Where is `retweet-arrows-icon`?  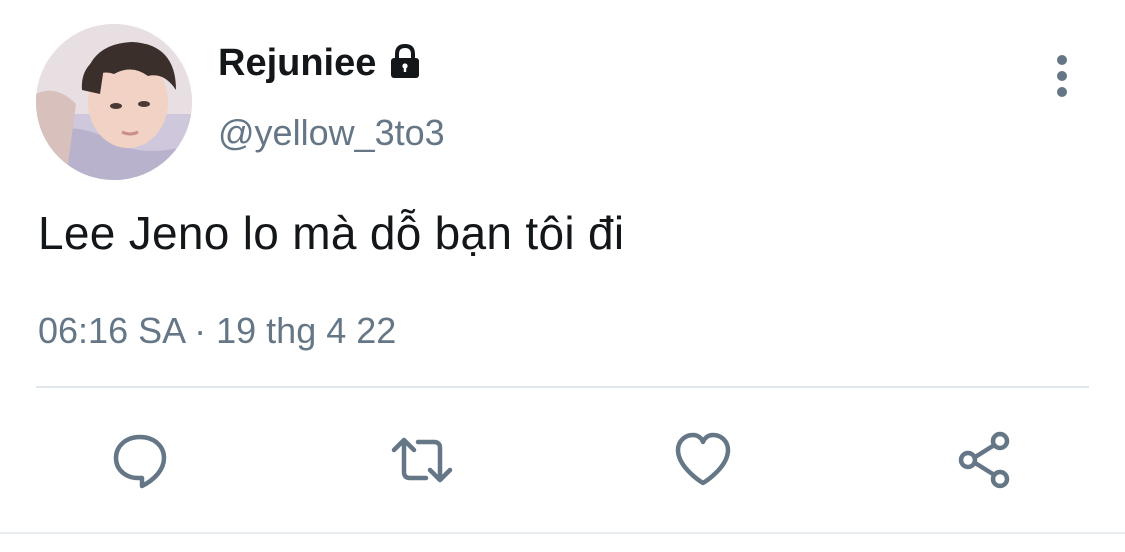 retweet-arrows-icon is located at coordinates (422, 460).